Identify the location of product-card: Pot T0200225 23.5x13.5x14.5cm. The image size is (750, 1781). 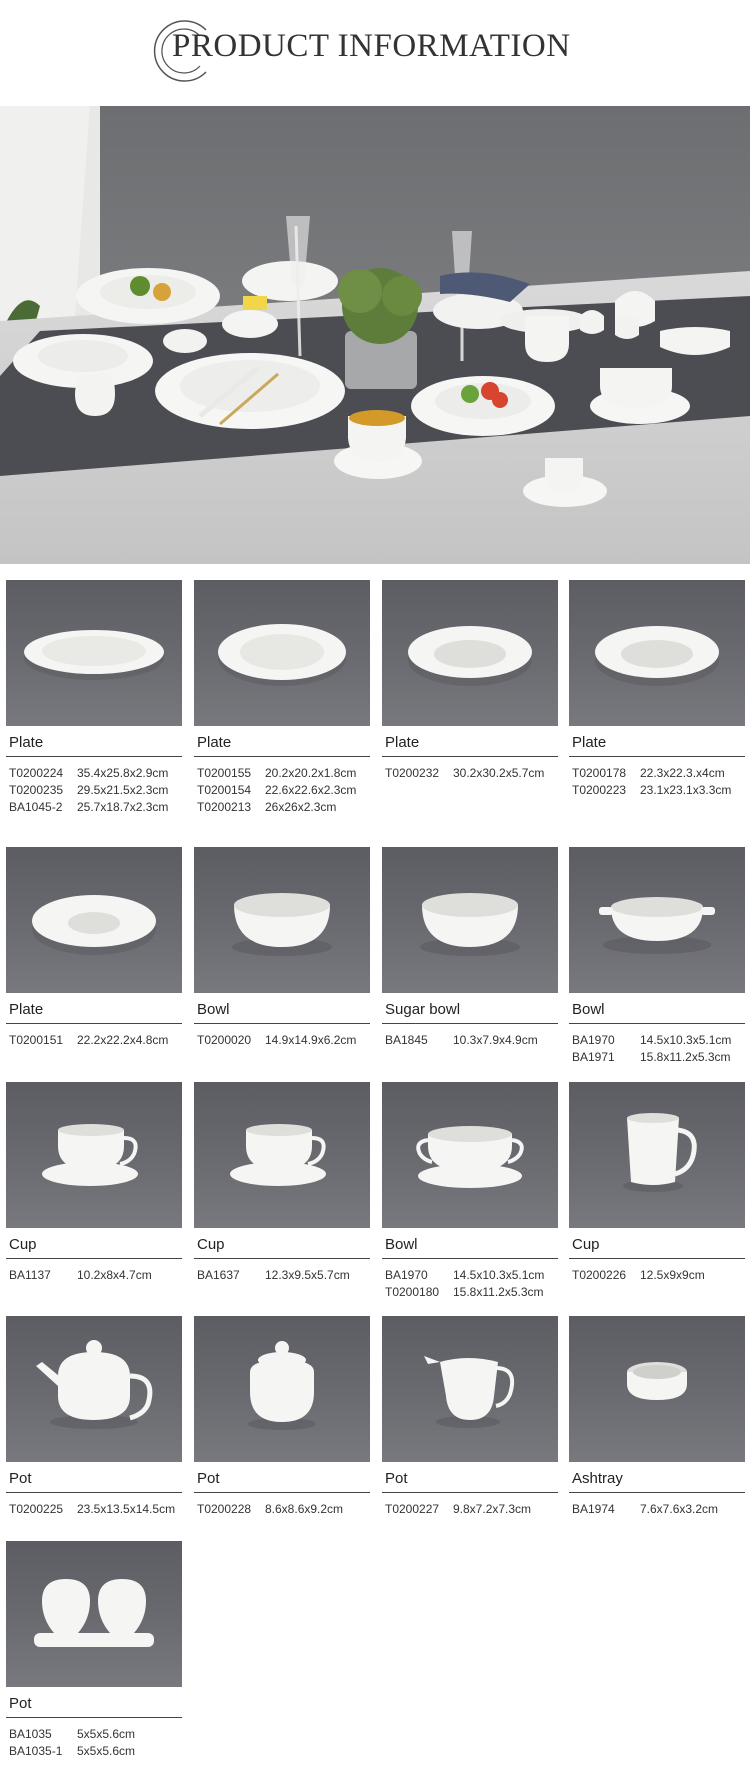
(94, 1417).